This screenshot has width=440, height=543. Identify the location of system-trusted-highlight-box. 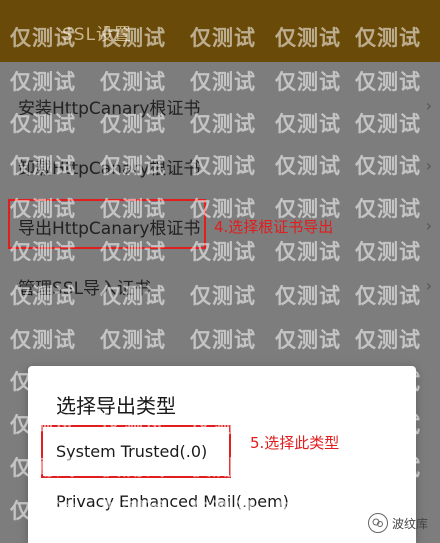
(136, 451).